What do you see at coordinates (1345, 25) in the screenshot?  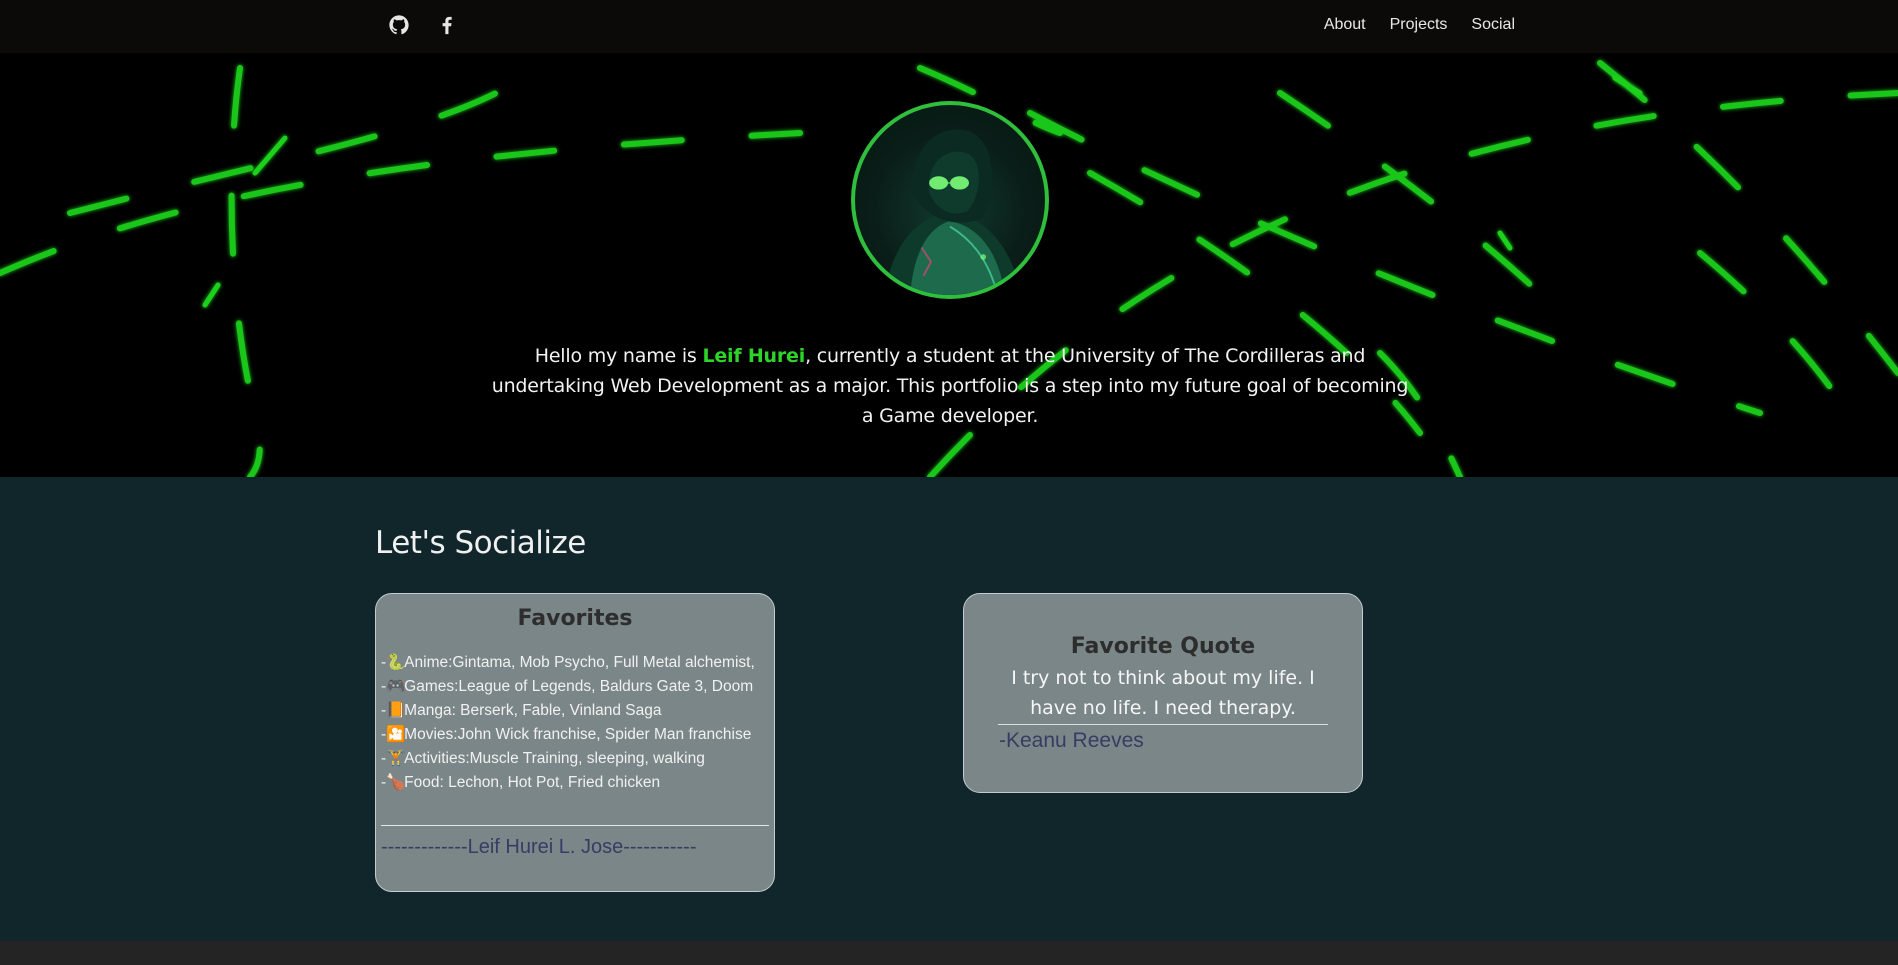 I see `nav-link-about: About` at bounding box center [1345, 25].